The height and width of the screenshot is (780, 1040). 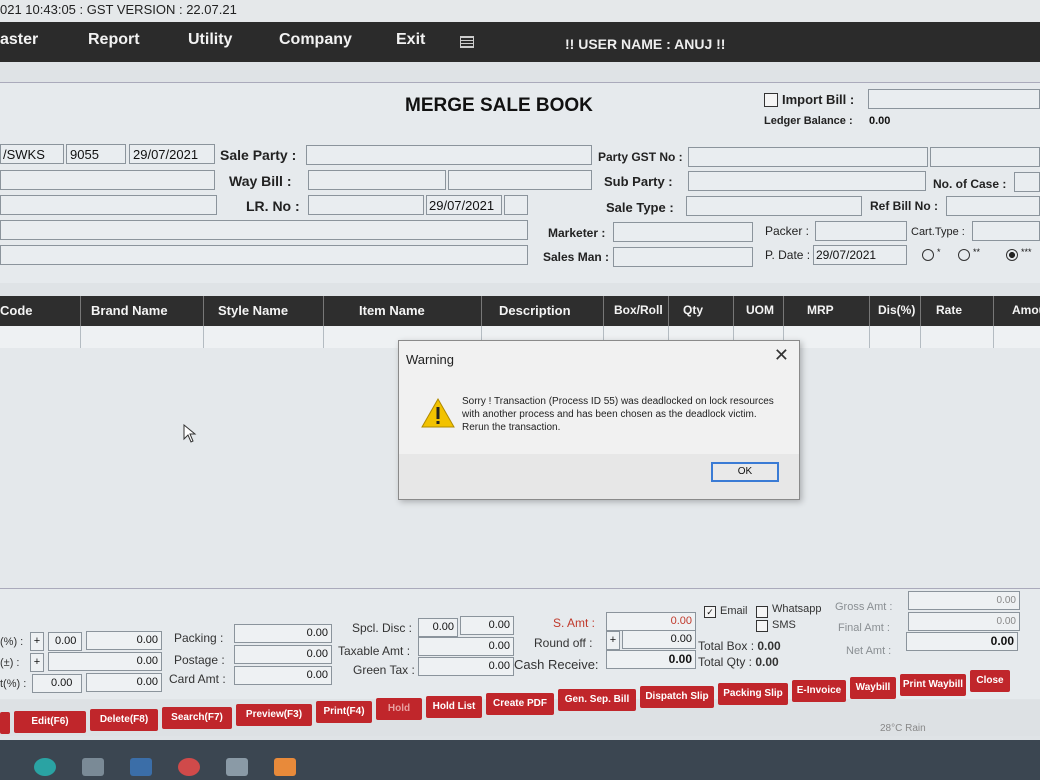 What do you see at coordinates (651, 659) in the screenshot?
I see `cash-receive-input: 0.00` at bounding box center [651, 659].